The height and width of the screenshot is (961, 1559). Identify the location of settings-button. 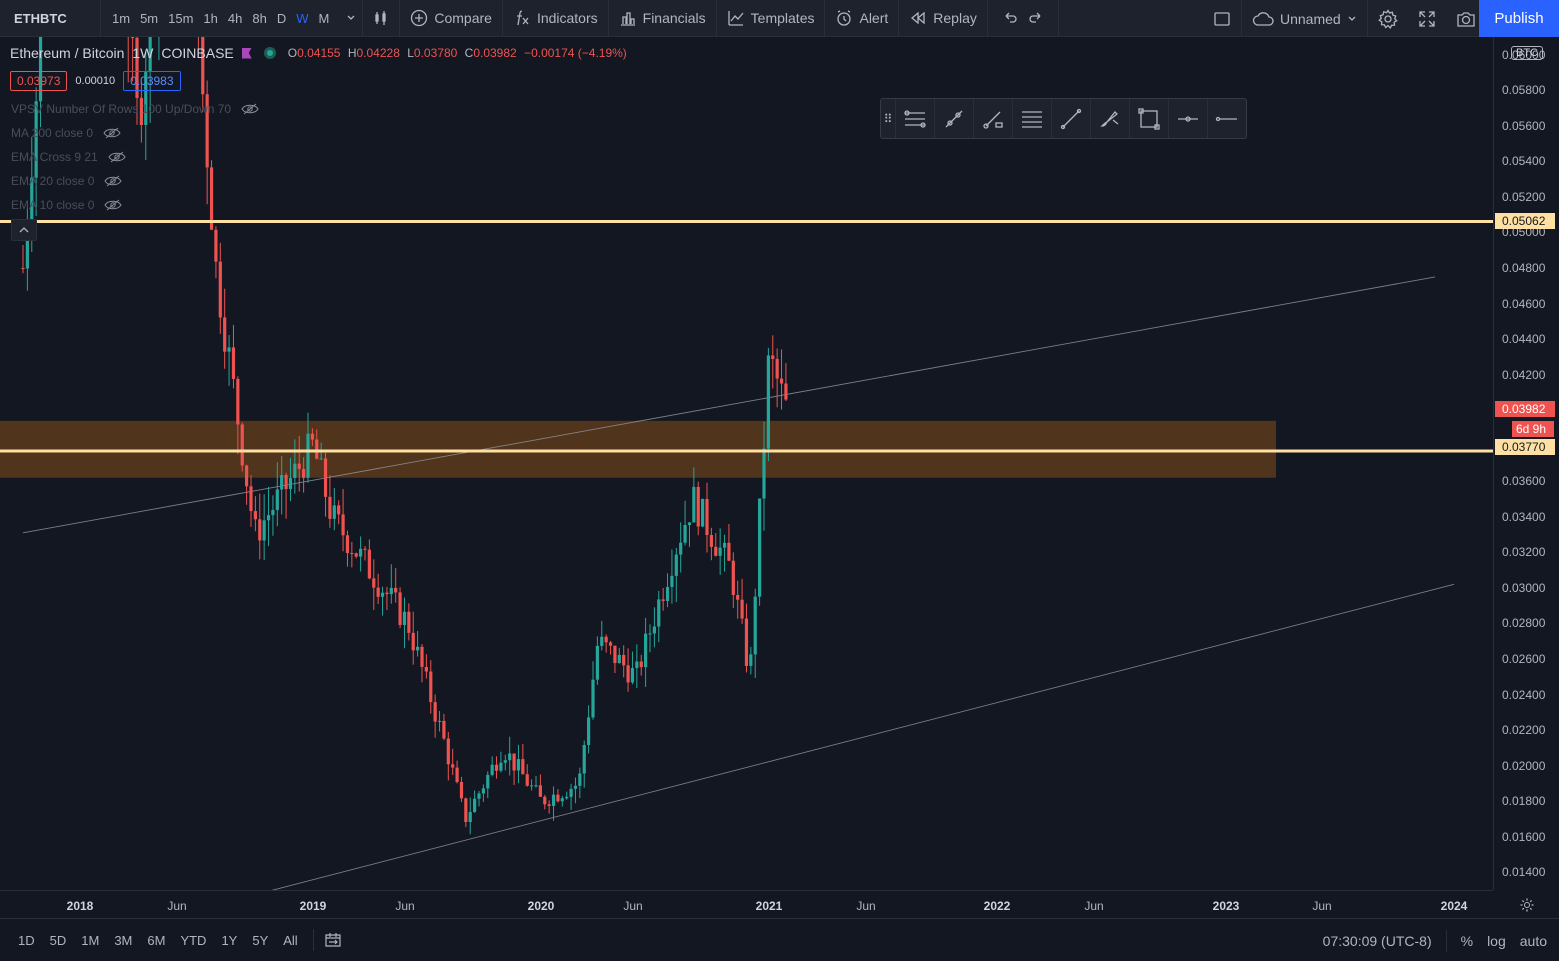
(1388, 18).